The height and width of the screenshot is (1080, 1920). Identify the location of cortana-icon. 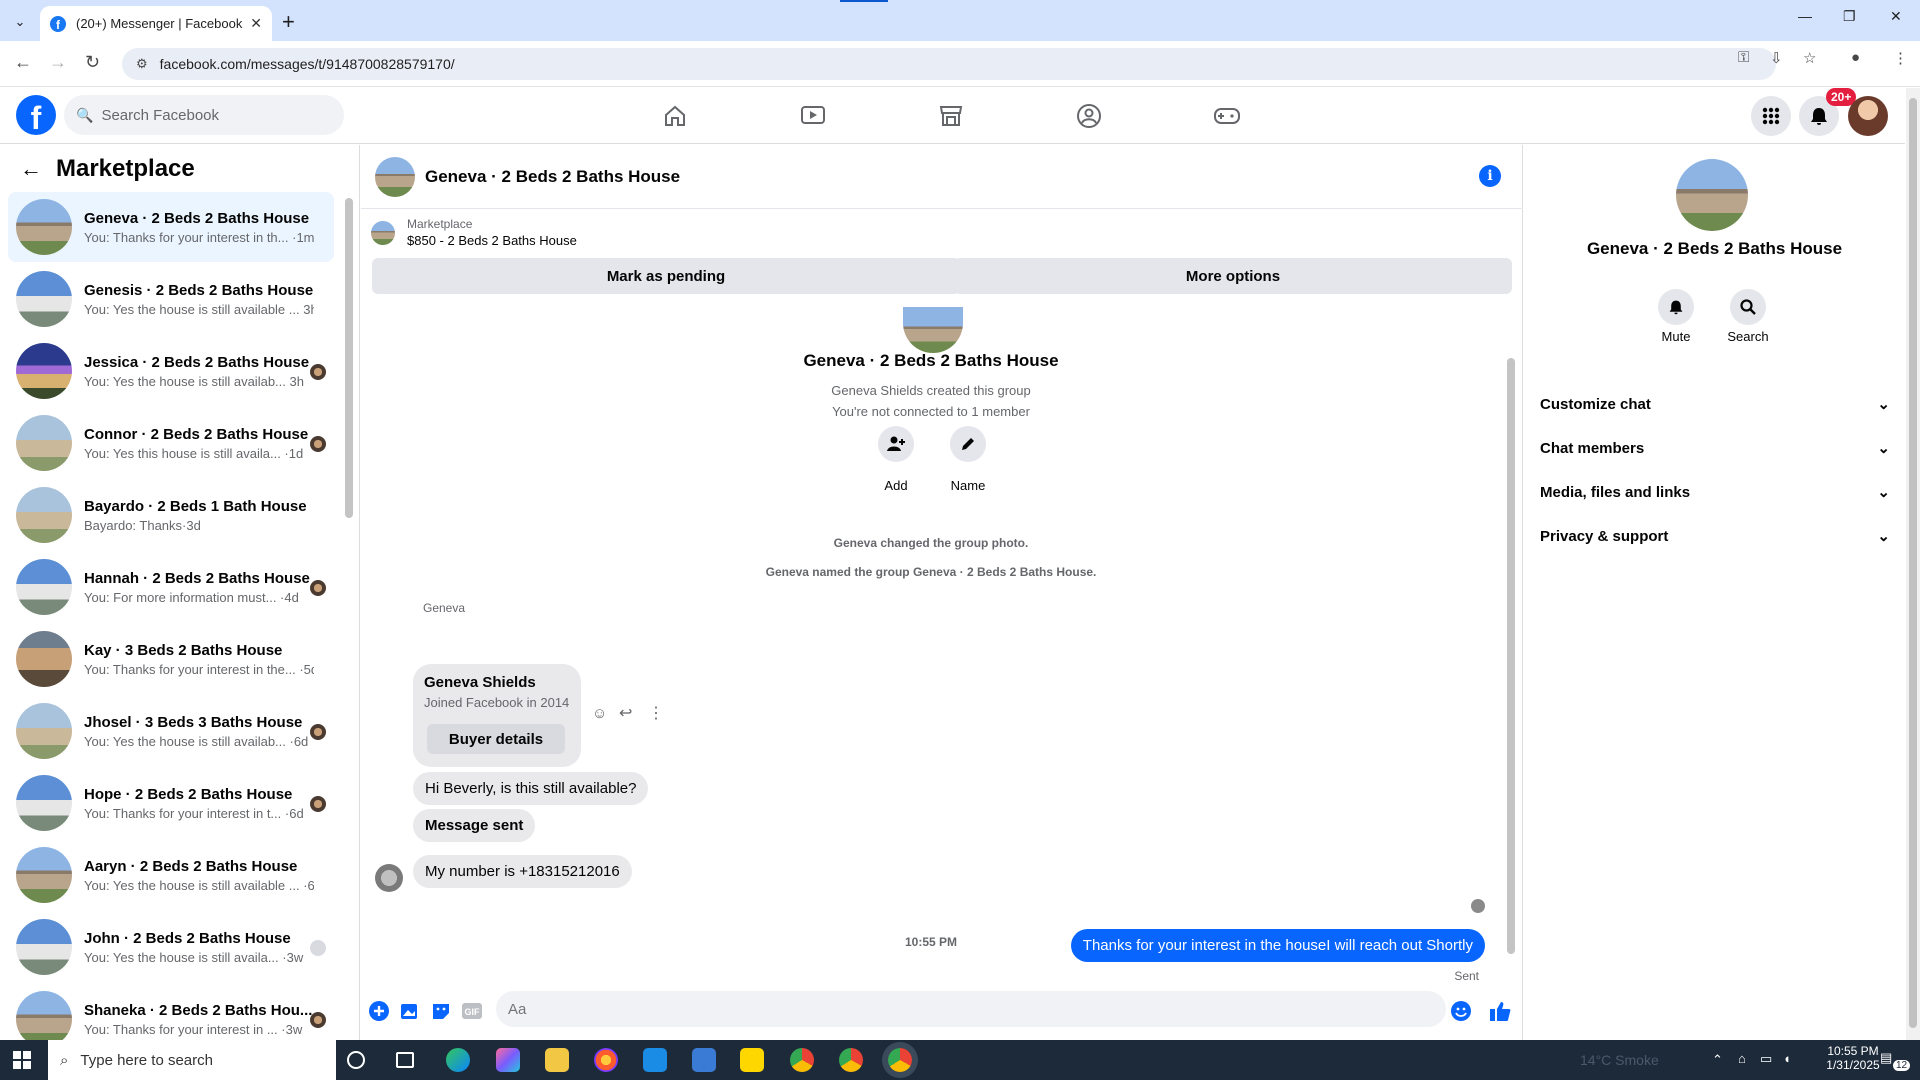
(356, 1060).